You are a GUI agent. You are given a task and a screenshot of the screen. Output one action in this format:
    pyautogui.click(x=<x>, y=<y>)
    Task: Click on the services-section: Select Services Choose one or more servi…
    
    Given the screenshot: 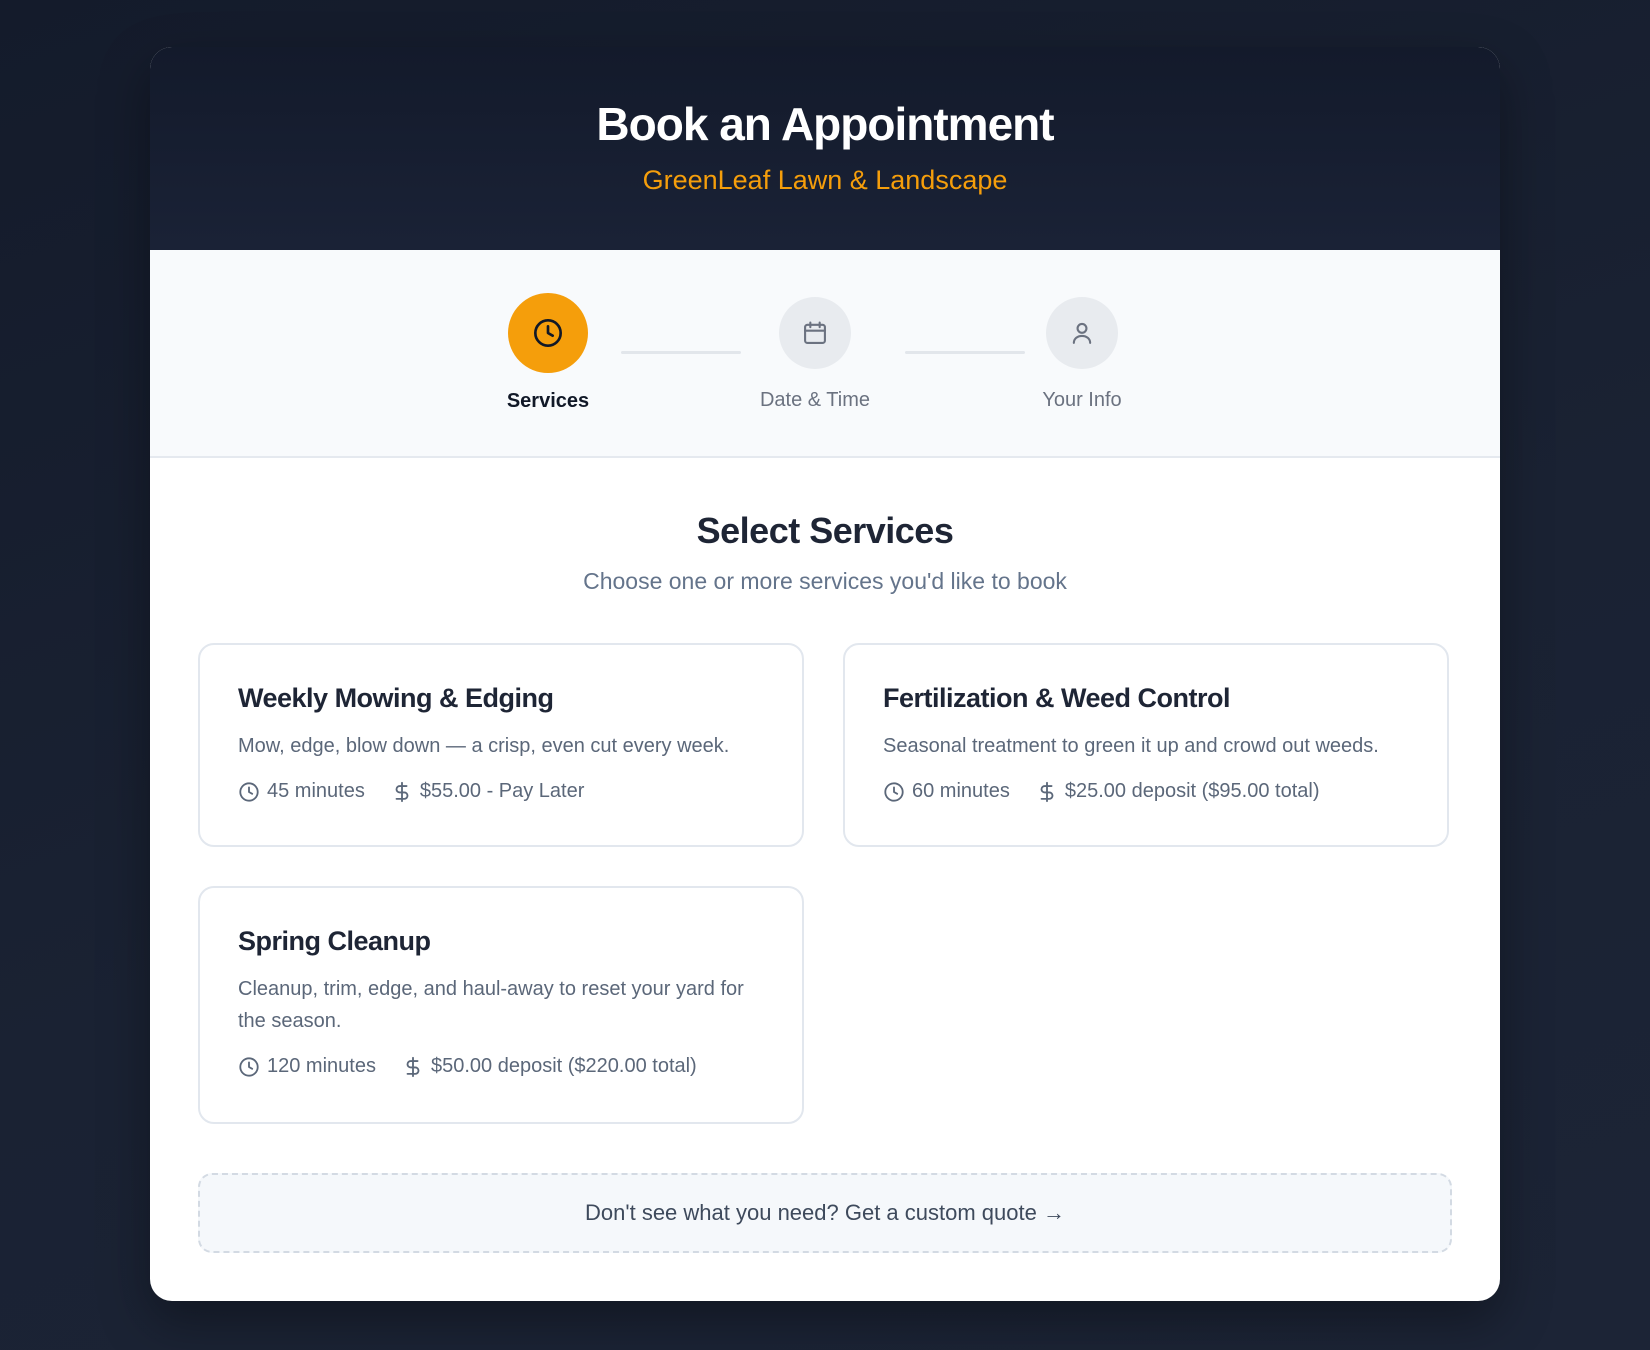 What is the action you would take?
    pyautogui.click(x=825, y=552)
    